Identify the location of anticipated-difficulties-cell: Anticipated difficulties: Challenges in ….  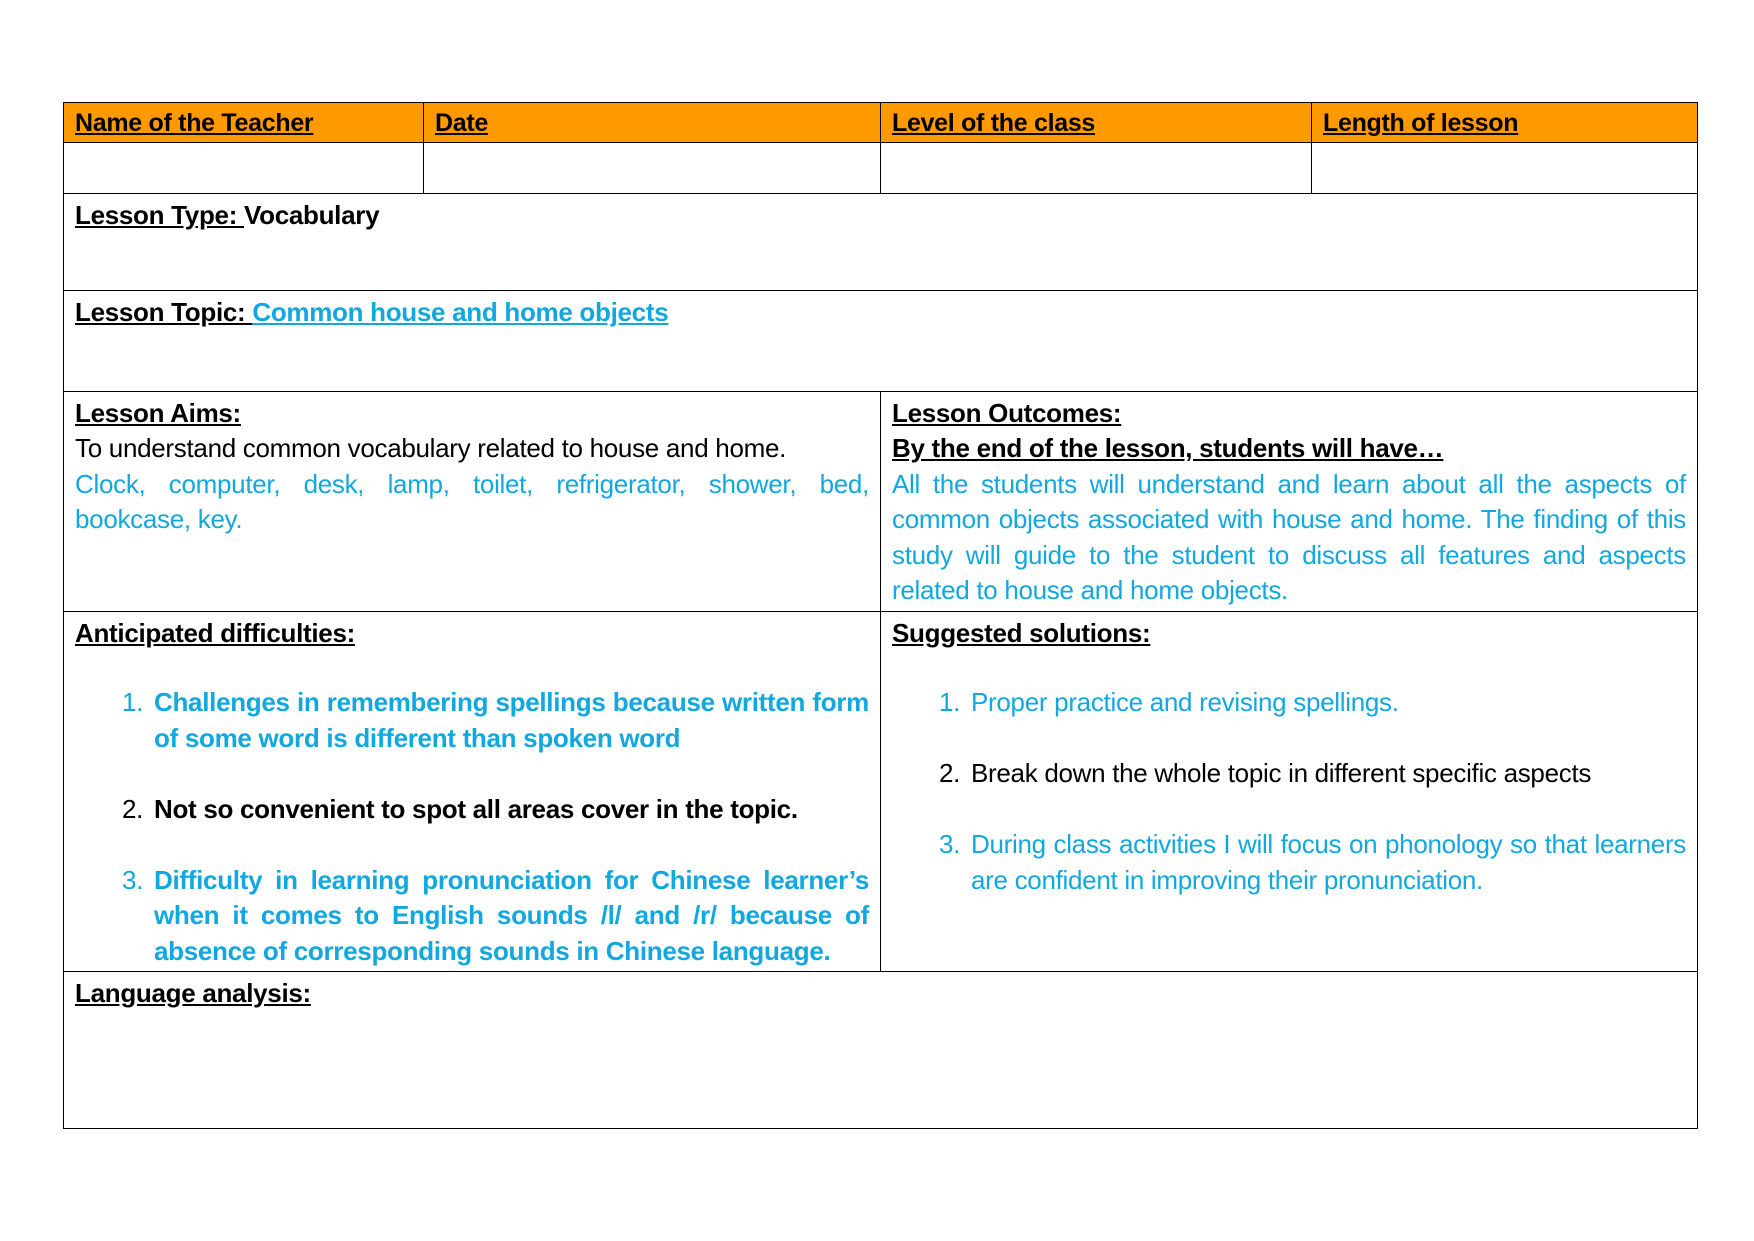
(472, 791).